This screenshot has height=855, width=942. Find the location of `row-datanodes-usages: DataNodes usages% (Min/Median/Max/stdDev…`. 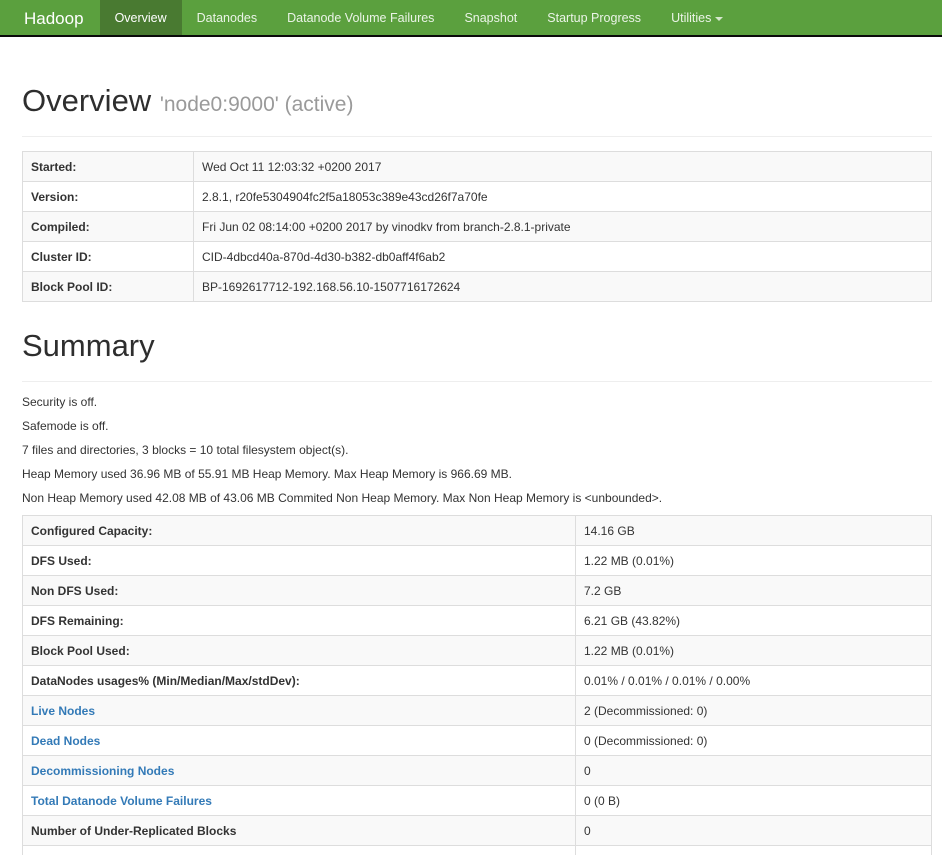

row-datanodes-usages: DataNodes usages% (Min/Median/Max/stdDev… is located at coordinates (477, 680).